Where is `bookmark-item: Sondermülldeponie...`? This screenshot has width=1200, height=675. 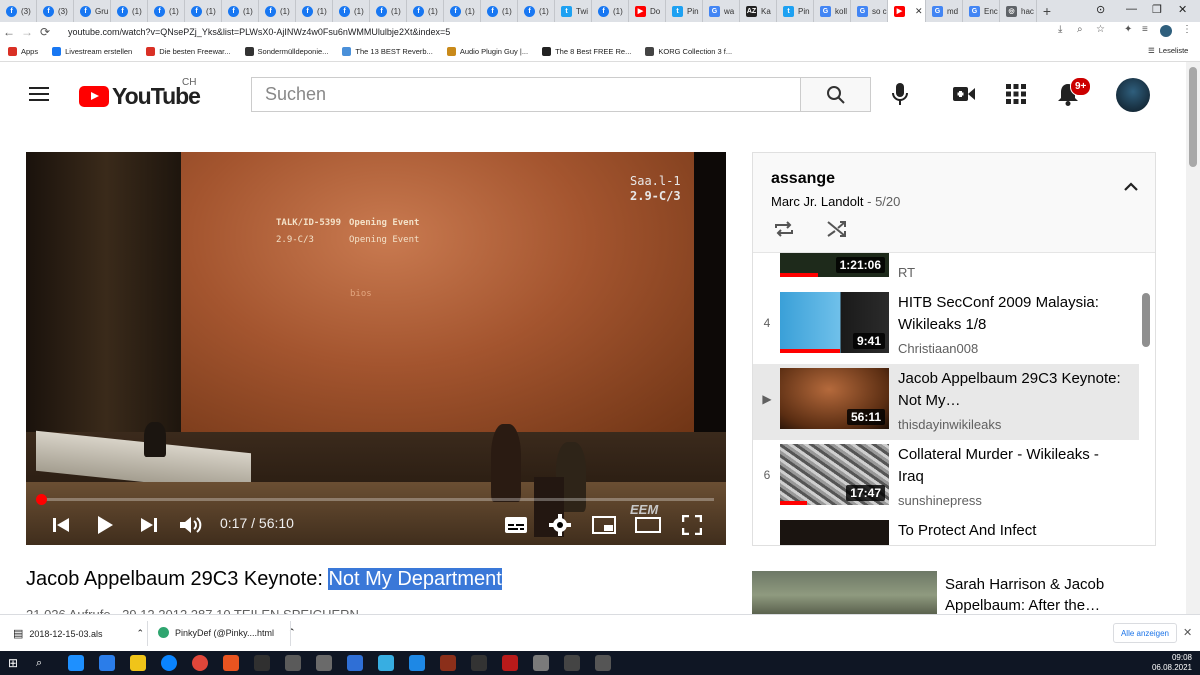 bookmark-item: Sondermülldeponie... is located at coordinates (286, 51).